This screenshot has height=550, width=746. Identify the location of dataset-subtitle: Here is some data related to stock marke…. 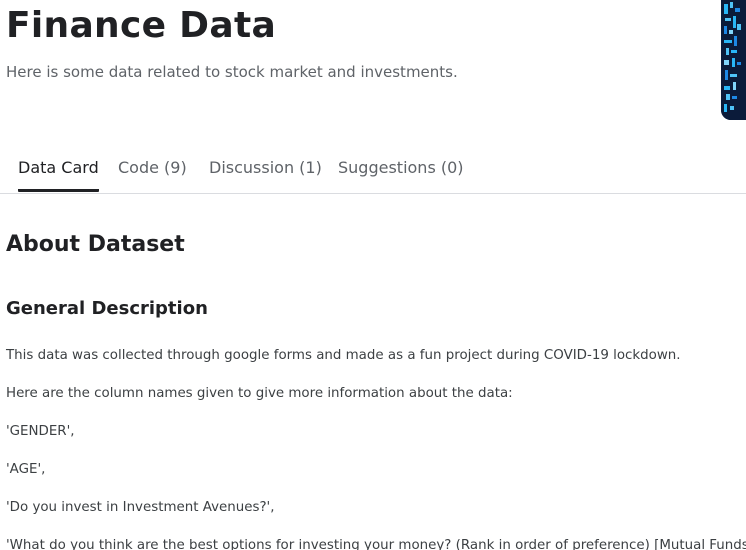
(232, 72).